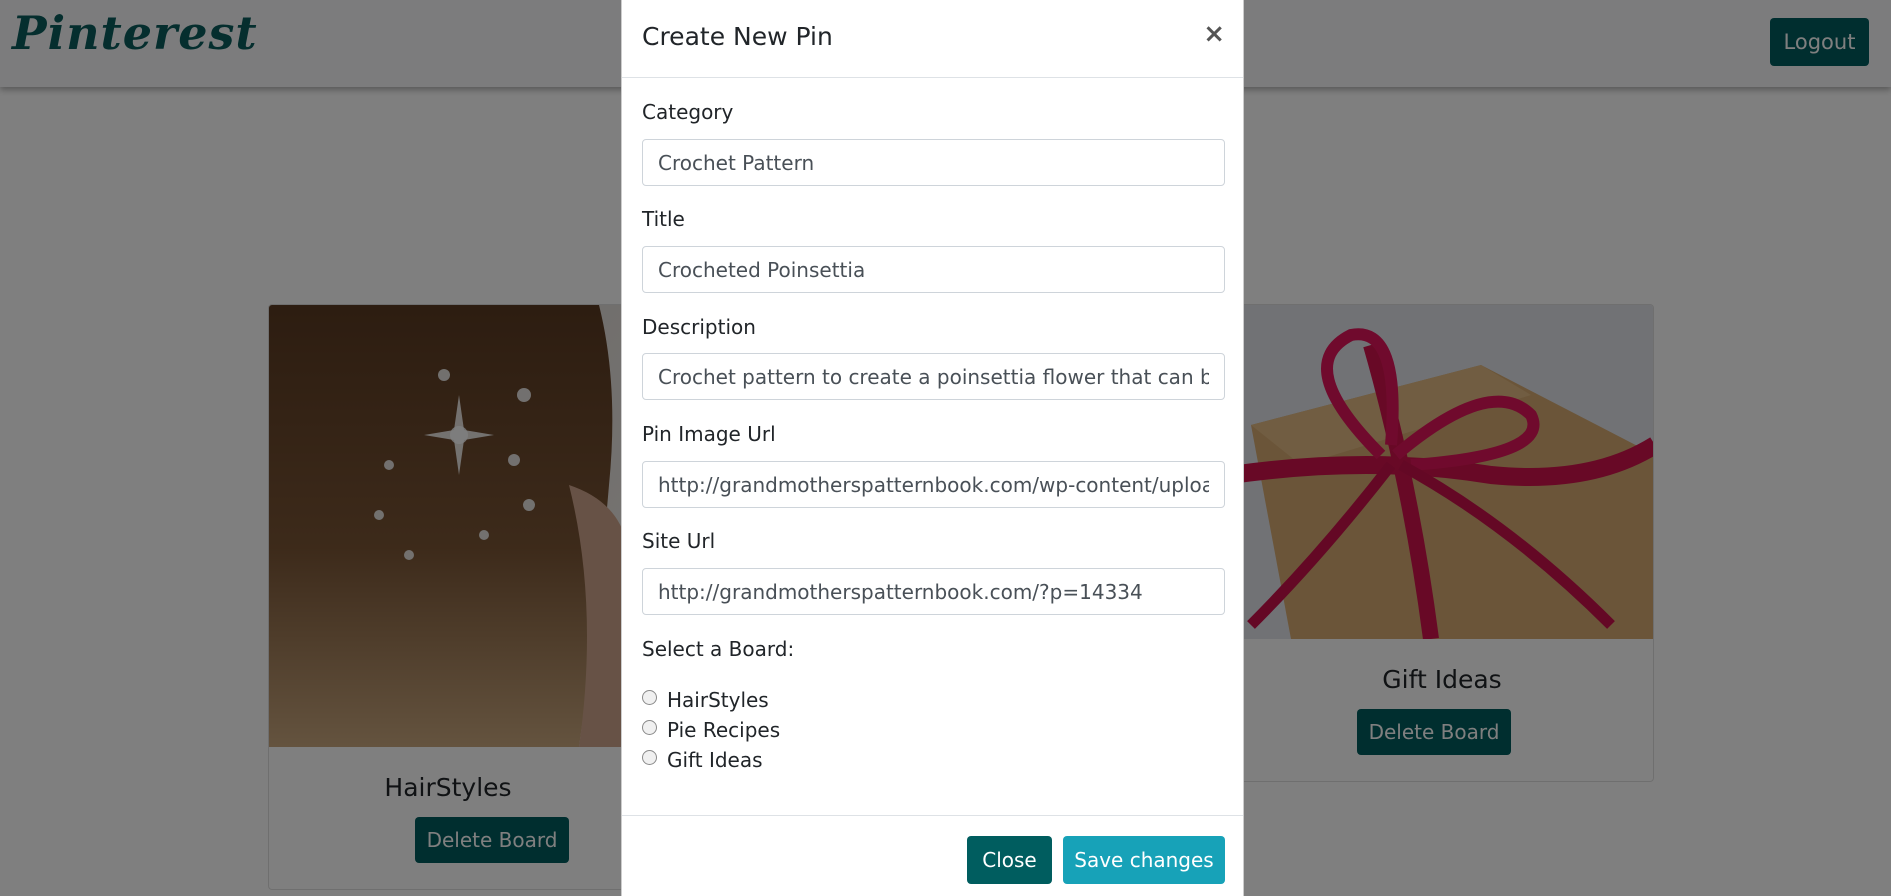 The width and height of the screenshot is (1891, 896). I want to click on close-icon: ×, so click(1214, 34).